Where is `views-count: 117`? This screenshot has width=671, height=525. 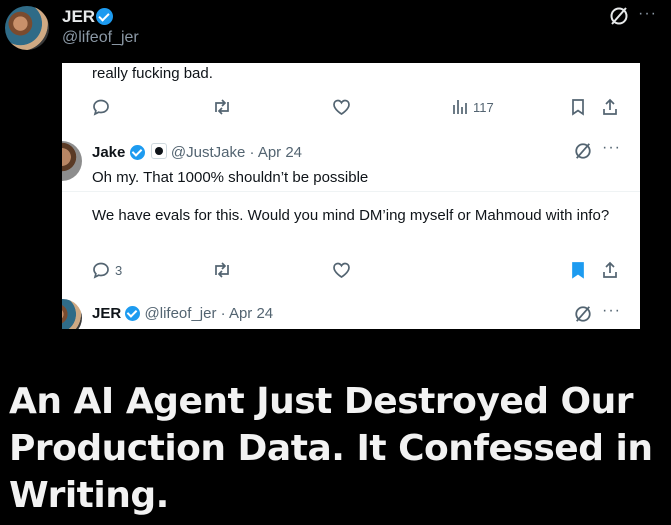
views-count: 117 is located at coordinates (483, 107).